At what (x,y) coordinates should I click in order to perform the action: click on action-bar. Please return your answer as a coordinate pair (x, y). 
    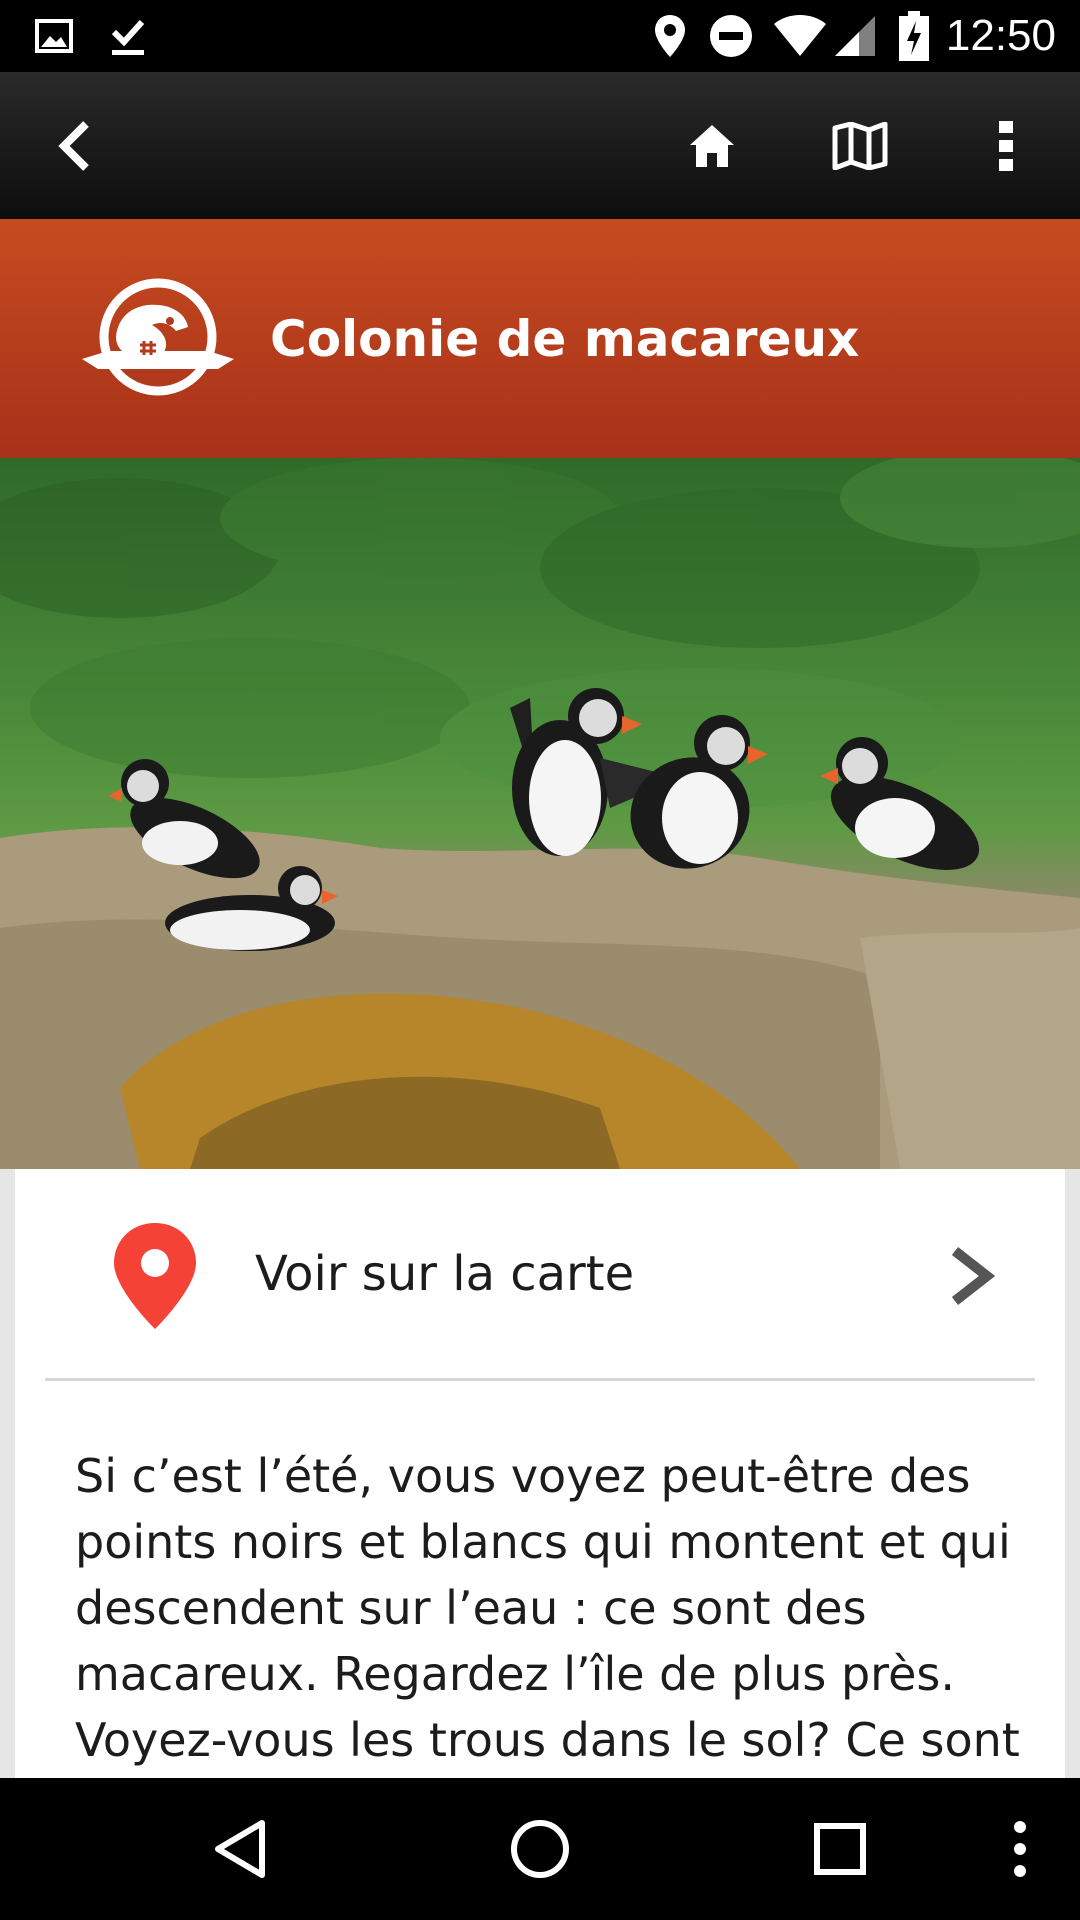
    Looking at the image, I should click on (540, 145).